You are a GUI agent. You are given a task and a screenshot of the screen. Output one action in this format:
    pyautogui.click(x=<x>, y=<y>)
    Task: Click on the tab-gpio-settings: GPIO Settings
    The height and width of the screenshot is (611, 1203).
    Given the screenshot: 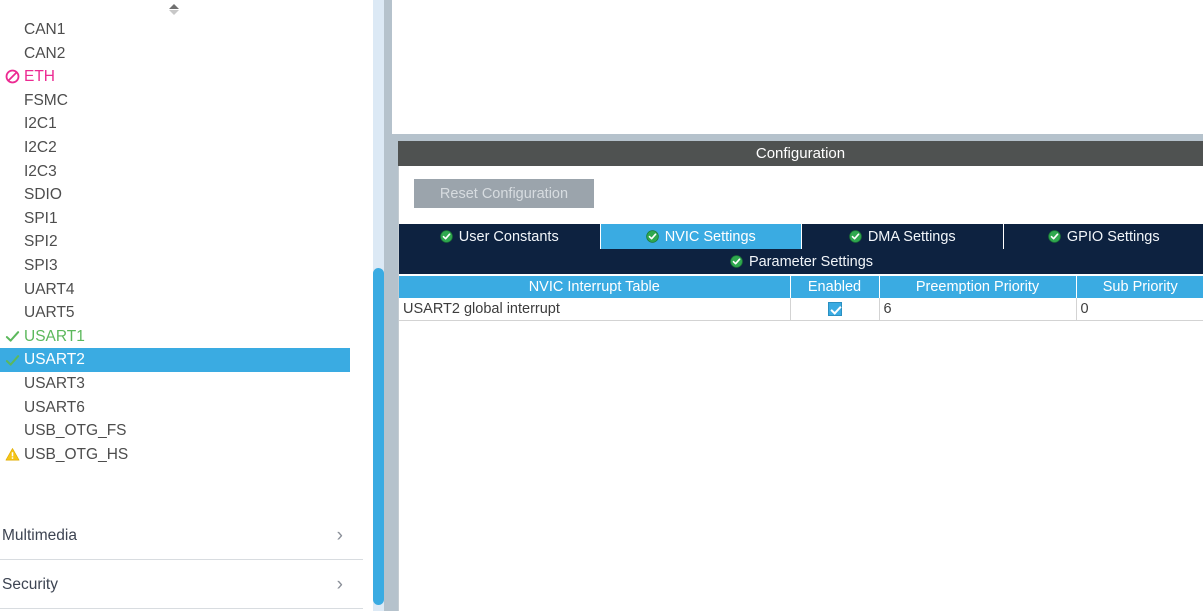 What is the action you would take?
    pyautogui.click(x=1103, y=236)
    